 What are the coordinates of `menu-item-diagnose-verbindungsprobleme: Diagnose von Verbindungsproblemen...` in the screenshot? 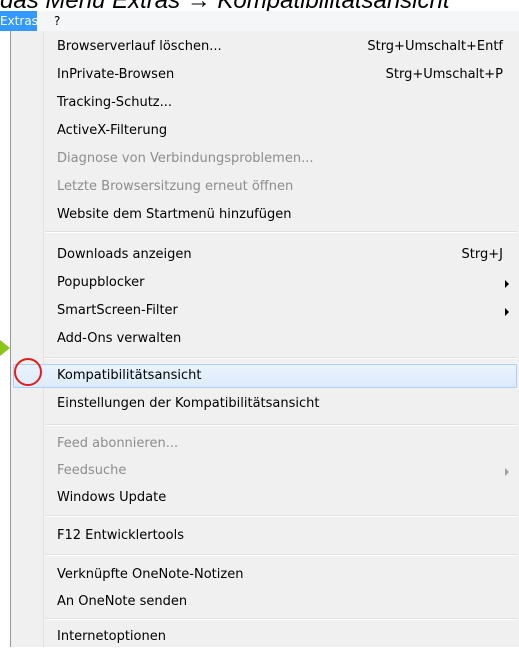 It's located at (265, 159).